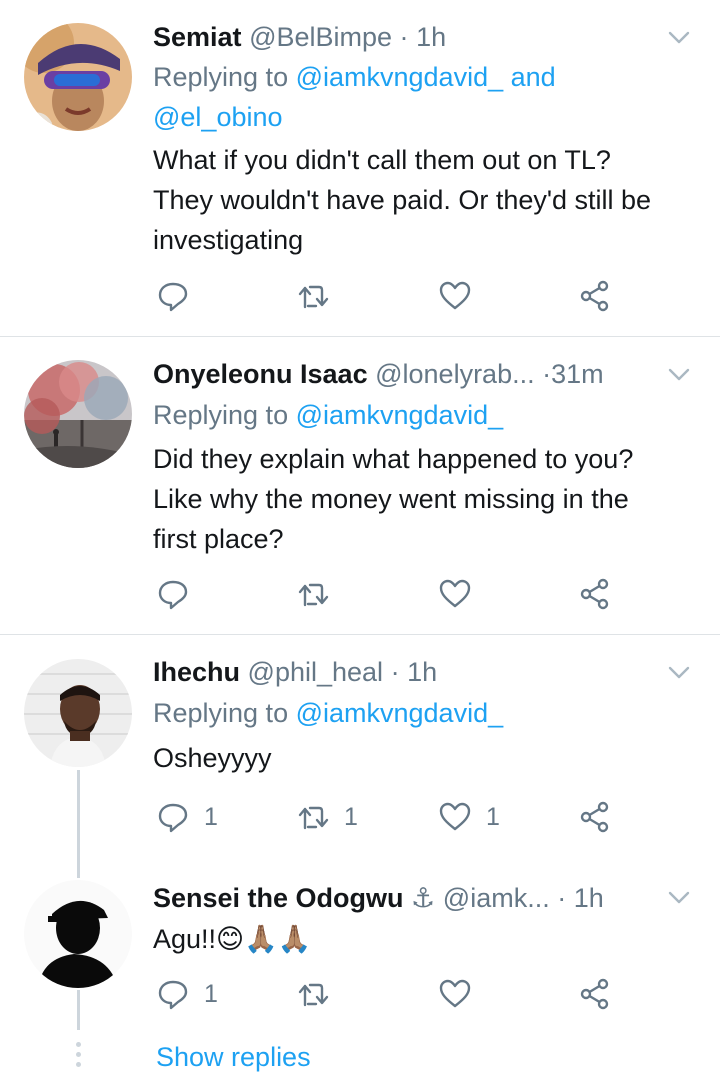  What do you see at coordinates (388, 994) in the screenshot?
I see `tweet-actions: 1` at bounding box center [388, 994].